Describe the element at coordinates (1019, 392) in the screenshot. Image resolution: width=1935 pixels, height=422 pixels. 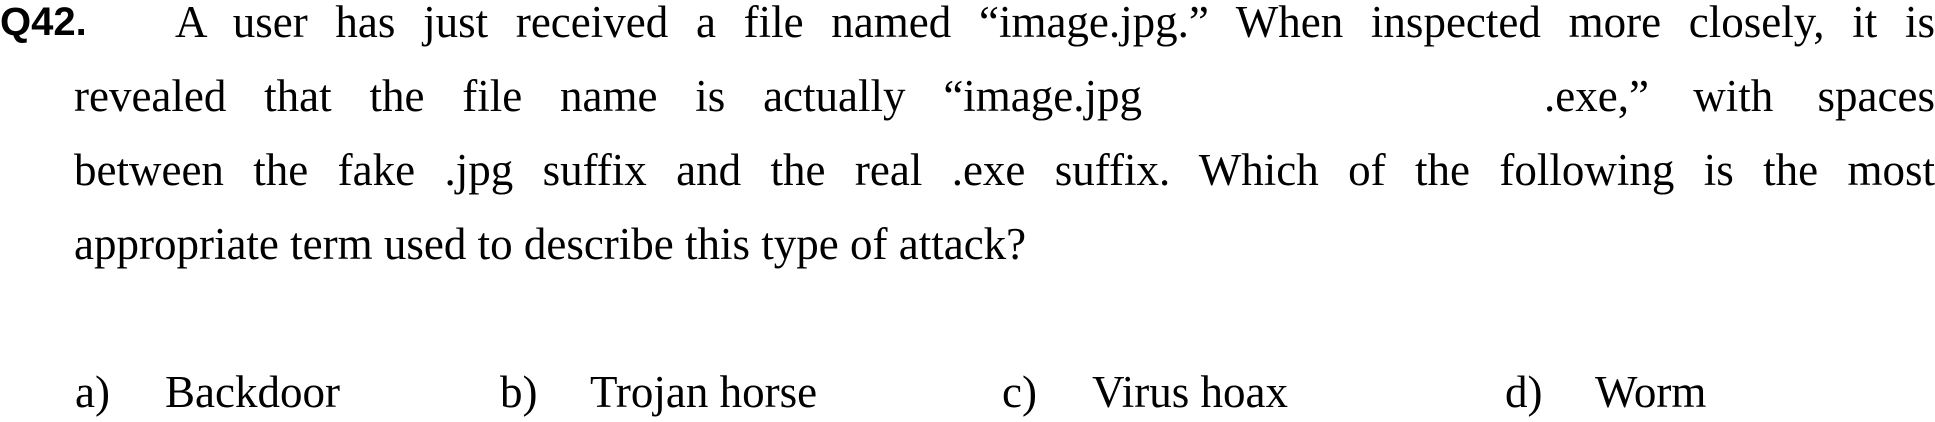
I see `option-letter: c)` at that location.